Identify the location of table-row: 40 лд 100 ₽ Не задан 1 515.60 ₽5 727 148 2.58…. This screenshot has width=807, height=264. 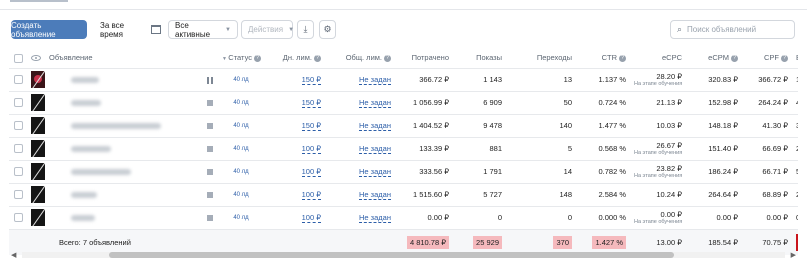
(403, 195).